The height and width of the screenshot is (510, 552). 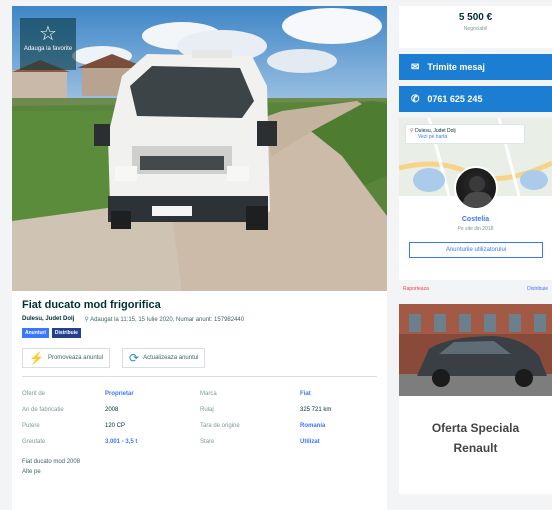 I want to click on detail-label: Putere, so click(x=31, y=426).